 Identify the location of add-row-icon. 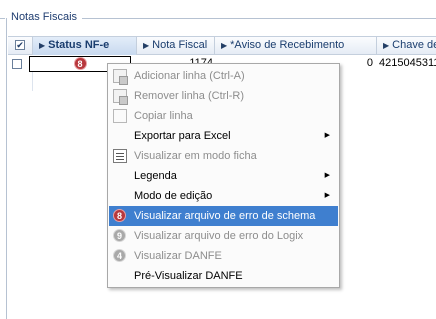
(120, 77).